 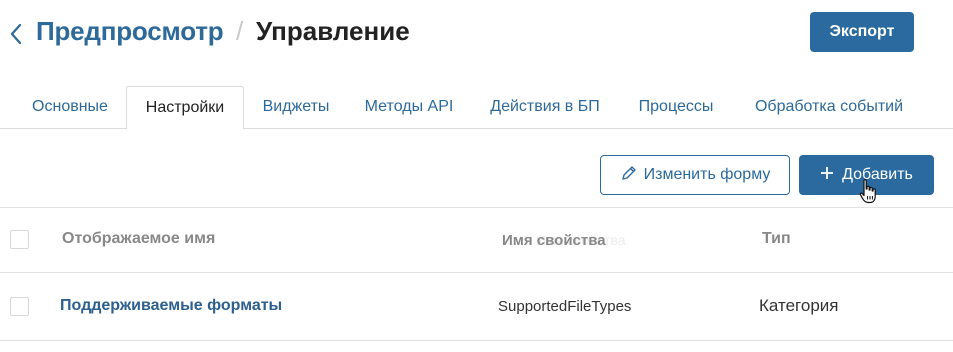 I want to click on column-display-name: Отображаемое имя, so click(x=138, y=239).